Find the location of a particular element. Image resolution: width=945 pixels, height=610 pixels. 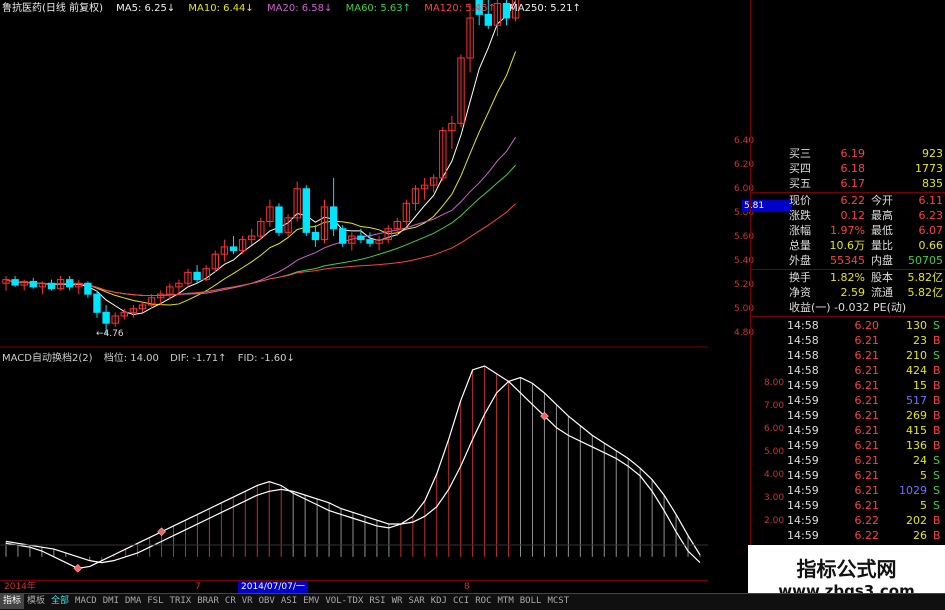

tick-row: 14:59 6.21 15 B is located at coordinates (848, 385).